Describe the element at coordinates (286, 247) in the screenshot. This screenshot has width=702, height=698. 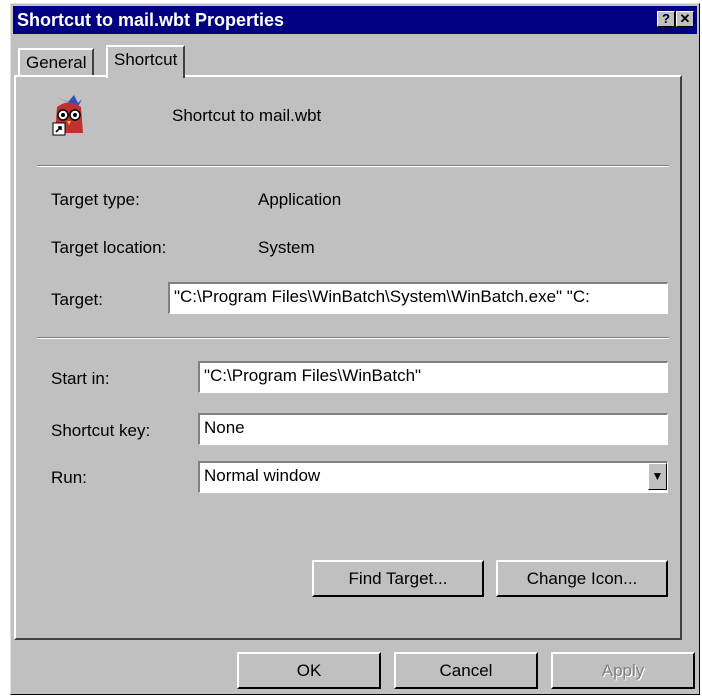
I see `target-location-value: System` at that location.